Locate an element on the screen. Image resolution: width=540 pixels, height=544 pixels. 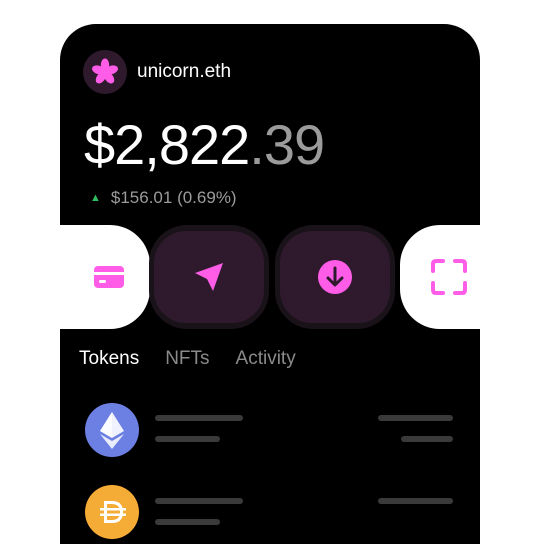
token-change-skeleton is located at coordinates (427, 439).